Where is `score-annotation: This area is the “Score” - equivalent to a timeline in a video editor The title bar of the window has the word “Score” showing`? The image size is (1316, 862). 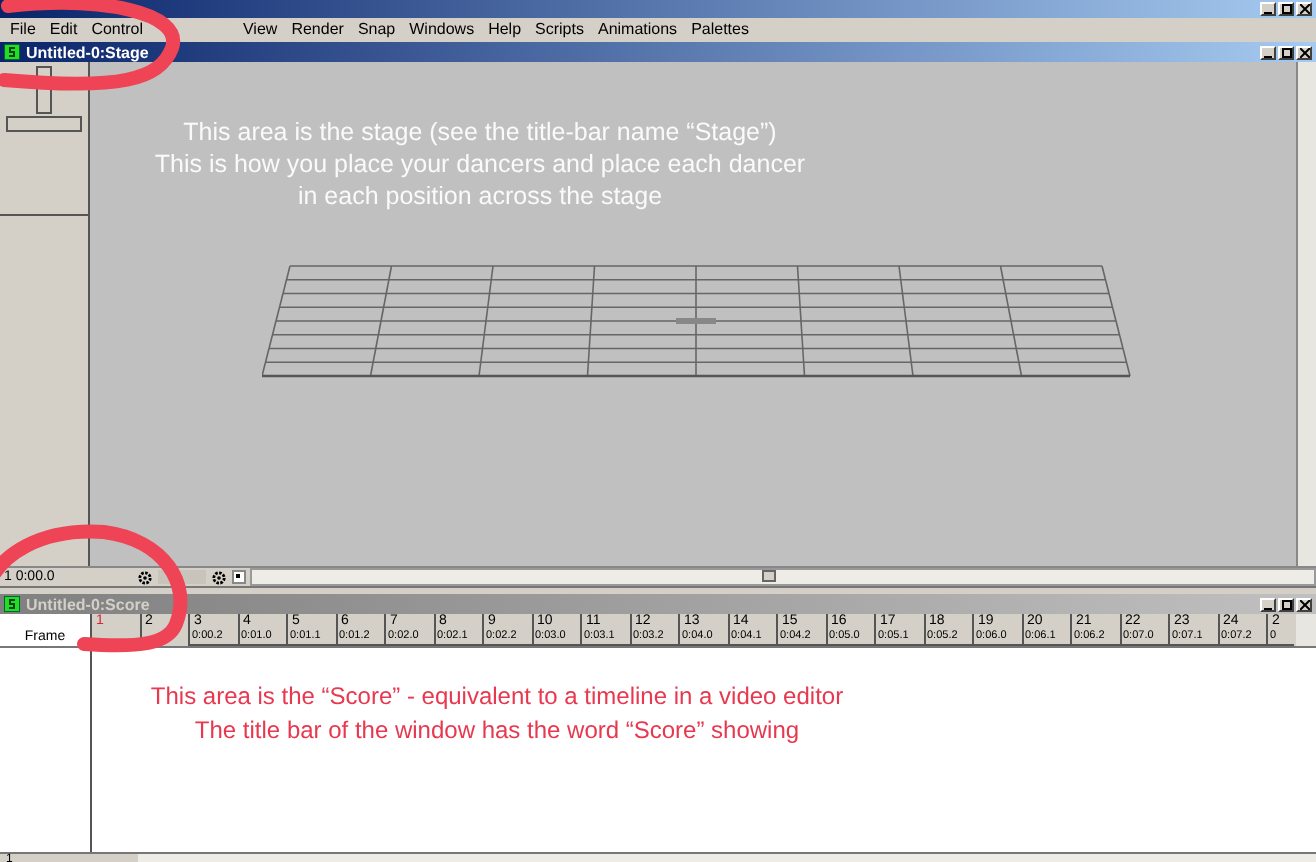 score-annotation: This area is the “Score” - equivalent to a timeline in a video editor The title bar of the window has the word “Score” showing is located at coordinates (497, 714).